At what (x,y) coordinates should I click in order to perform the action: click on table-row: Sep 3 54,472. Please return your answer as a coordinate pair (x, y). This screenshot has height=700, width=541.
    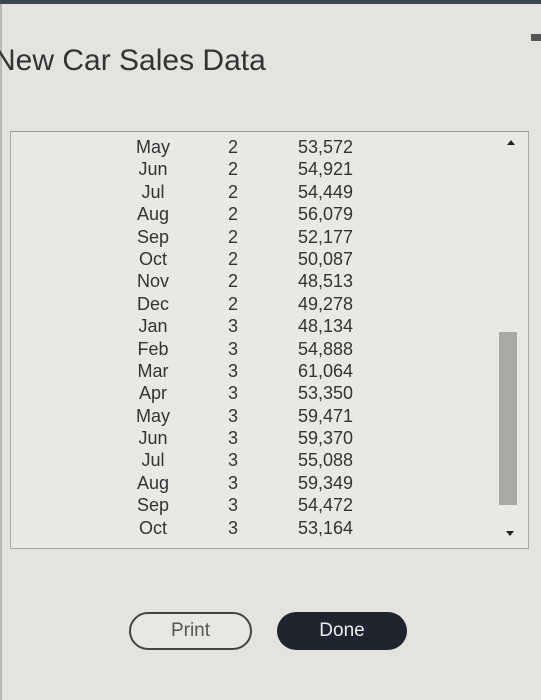
    Looking at the image, I should click on (251, 506).